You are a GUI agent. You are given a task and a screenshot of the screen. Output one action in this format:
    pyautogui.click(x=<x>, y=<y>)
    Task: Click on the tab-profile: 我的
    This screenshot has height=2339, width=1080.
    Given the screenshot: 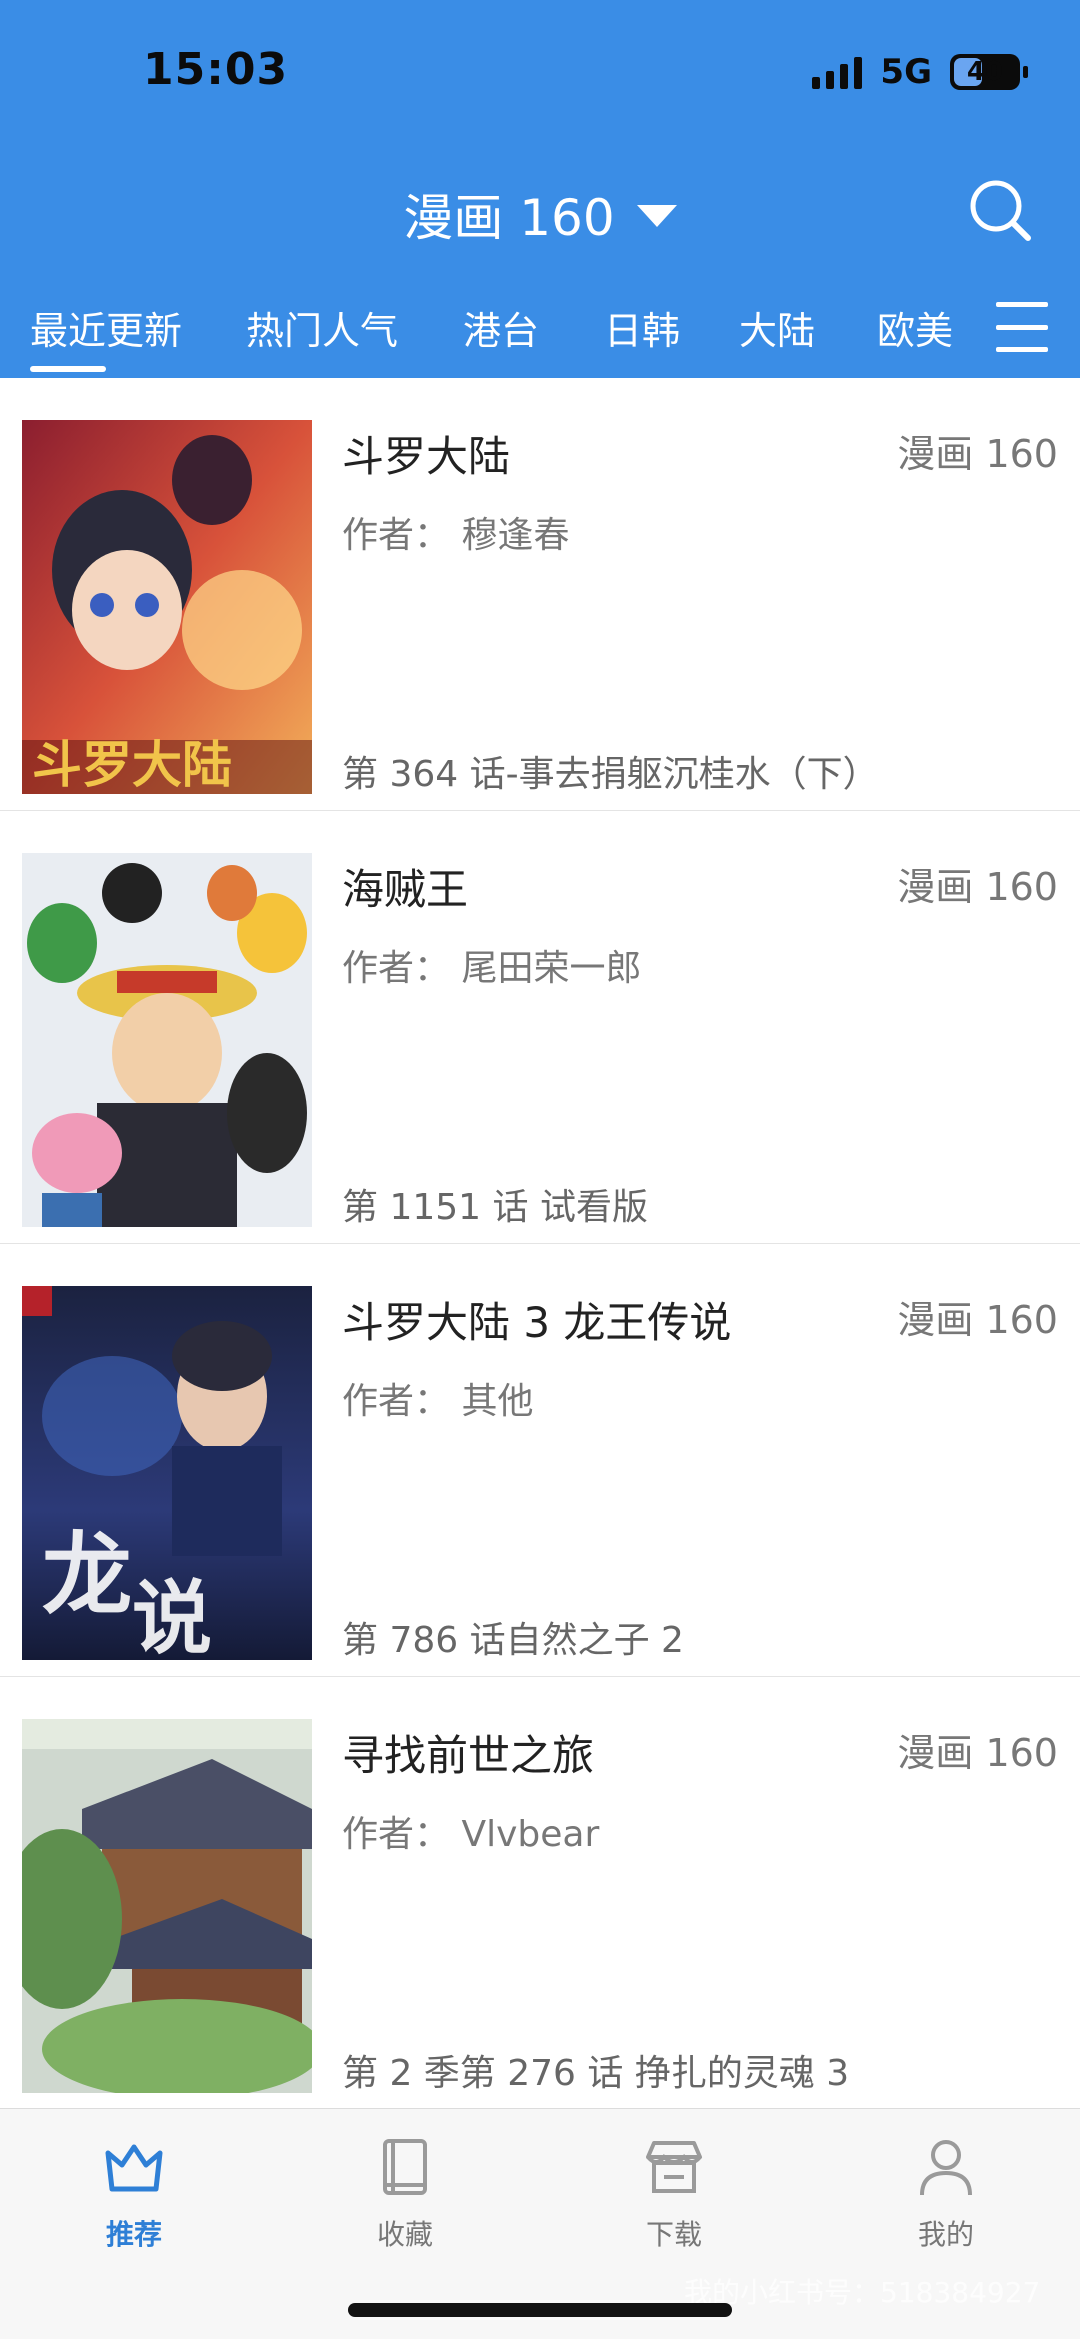 What is the action you would take?
    pyautogui.click(x=946, y=2192)
    